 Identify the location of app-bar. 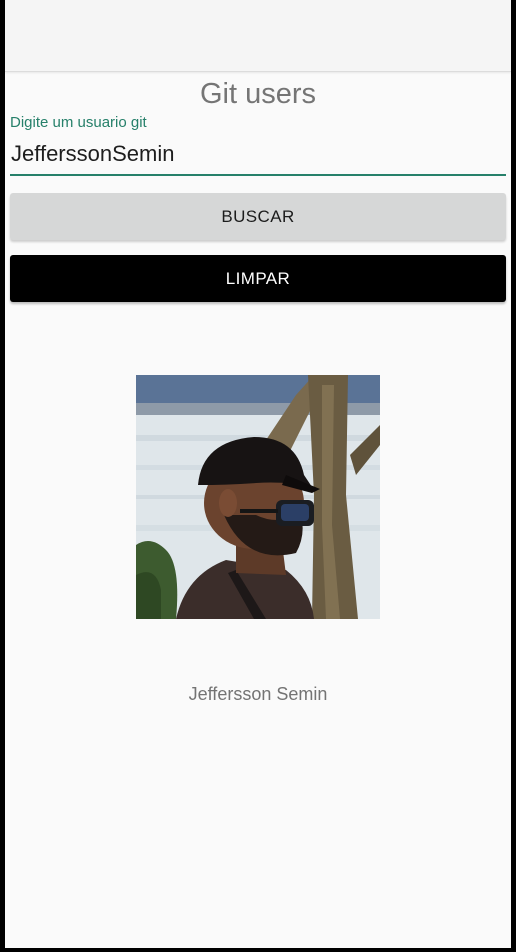
(258, 36).